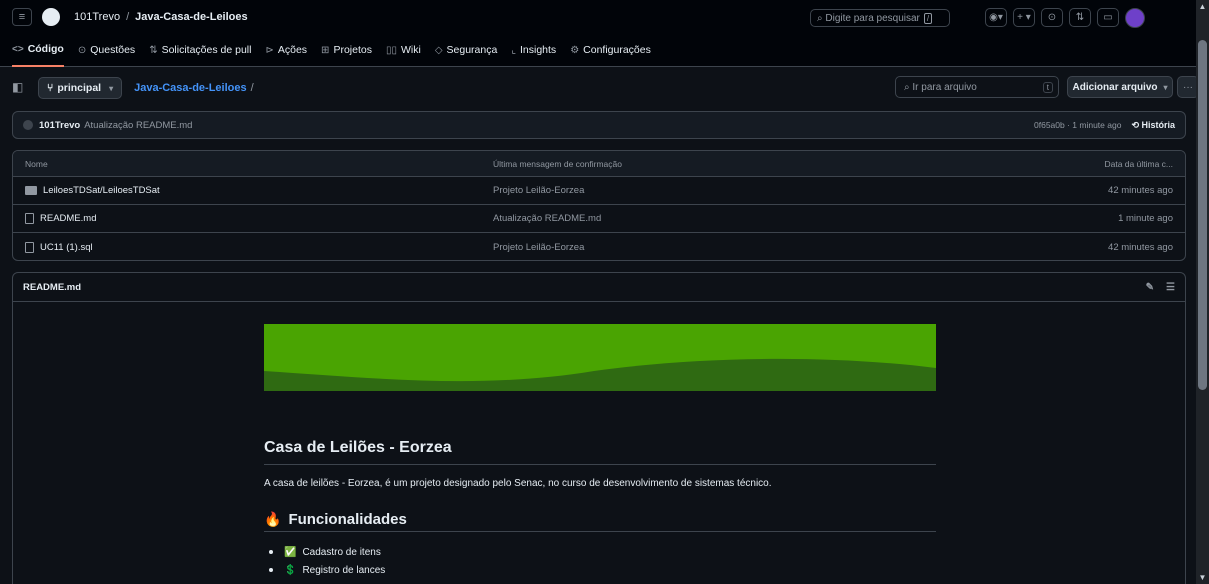 The height and width of the screenshot is (584, 1209). What do you see at coordinates (928, 18) in the screenshot?
I see `search-shortcut-key: /` at bounding box center [928, 18].